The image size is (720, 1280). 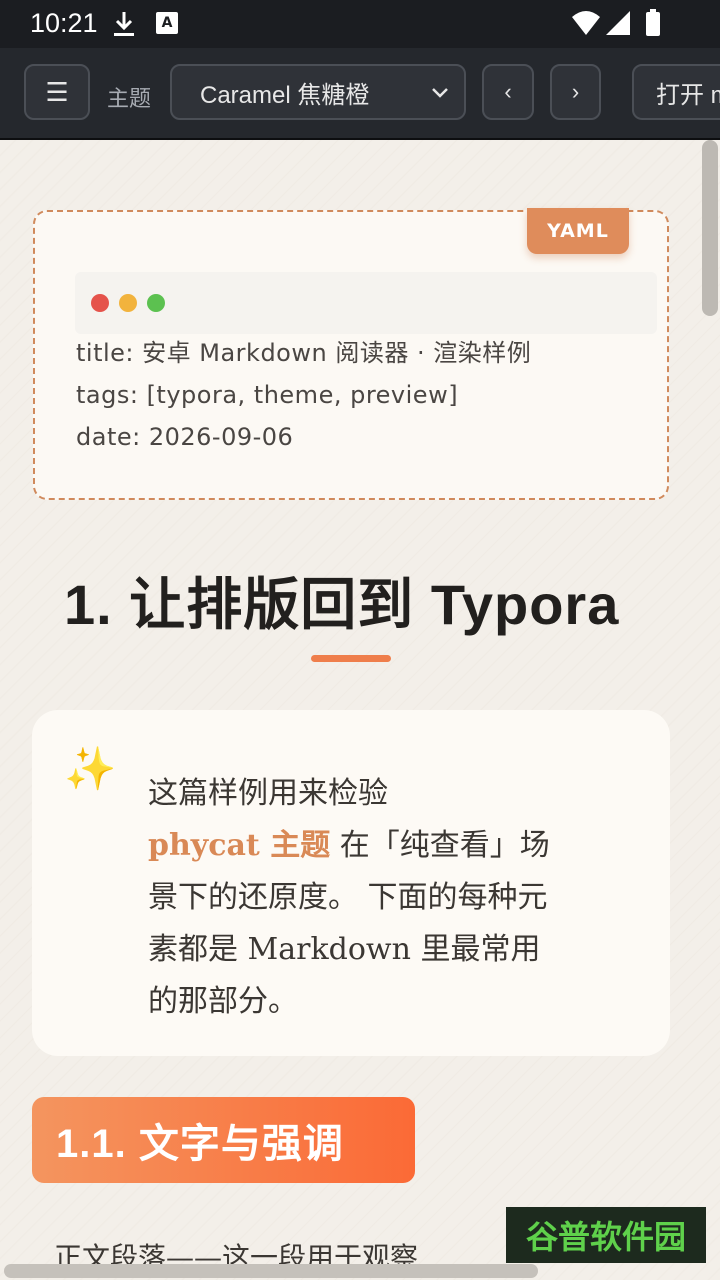 What do you see at coordinates (128, 303) in the screenshot?
I see `window-dot-yellow` at bounding box center [128, 303].